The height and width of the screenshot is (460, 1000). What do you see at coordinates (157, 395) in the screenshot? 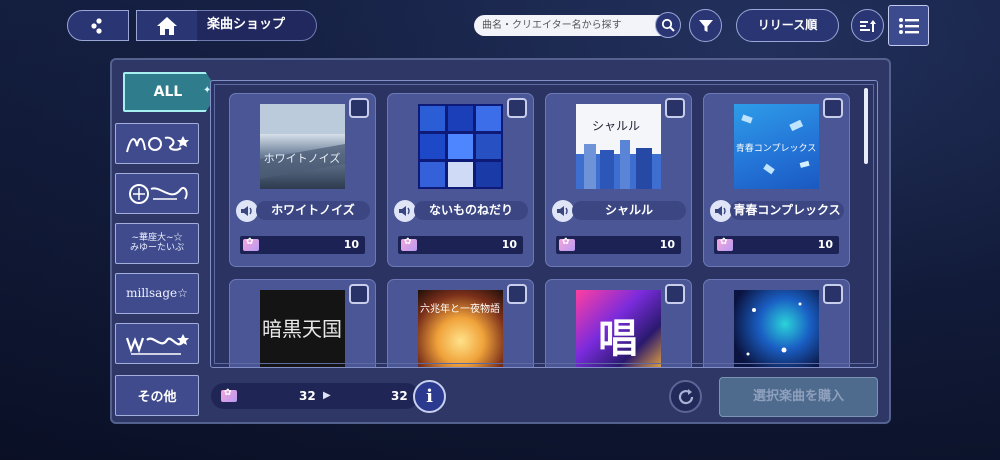
I see `tab-other: その他` at bounding box center [157, 395].